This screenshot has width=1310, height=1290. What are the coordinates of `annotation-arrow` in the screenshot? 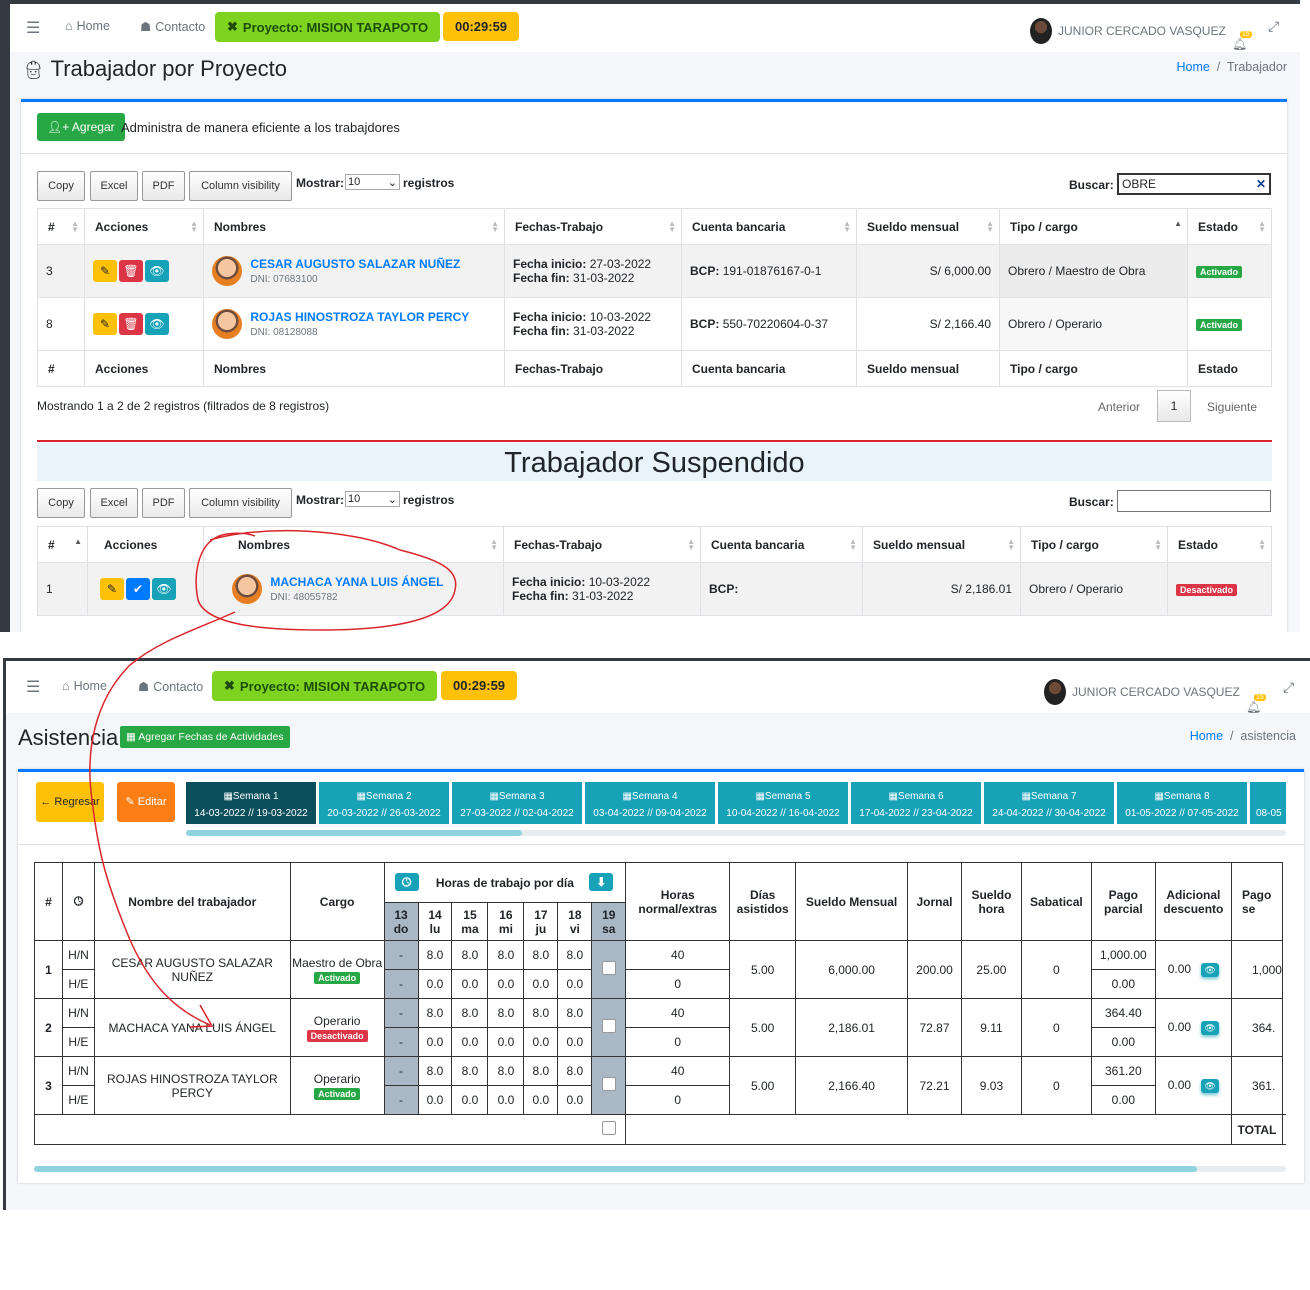 It's located at (162, 818).